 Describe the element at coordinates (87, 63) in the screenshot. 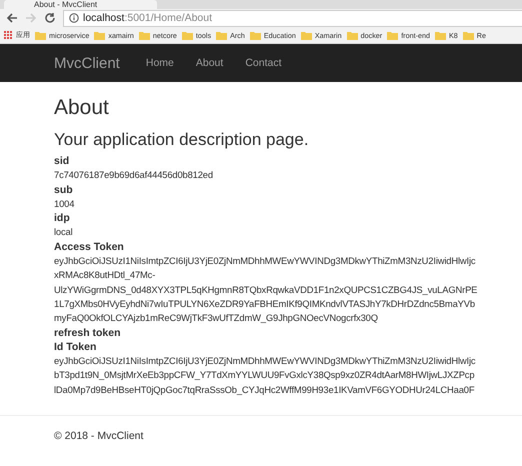

I see `brand-link: MvcClient` at that location.